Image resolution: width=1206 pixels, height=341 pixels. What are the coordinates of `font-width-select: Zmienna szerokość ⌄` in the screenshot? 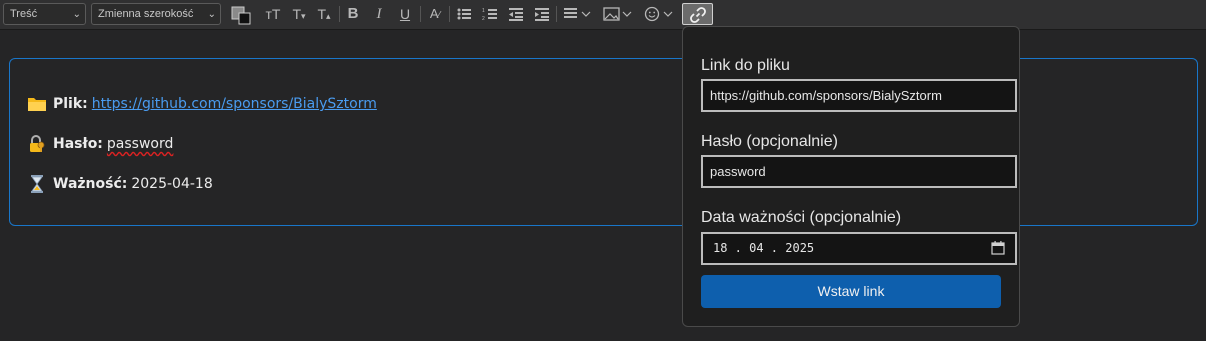 It's located at (156, 14).